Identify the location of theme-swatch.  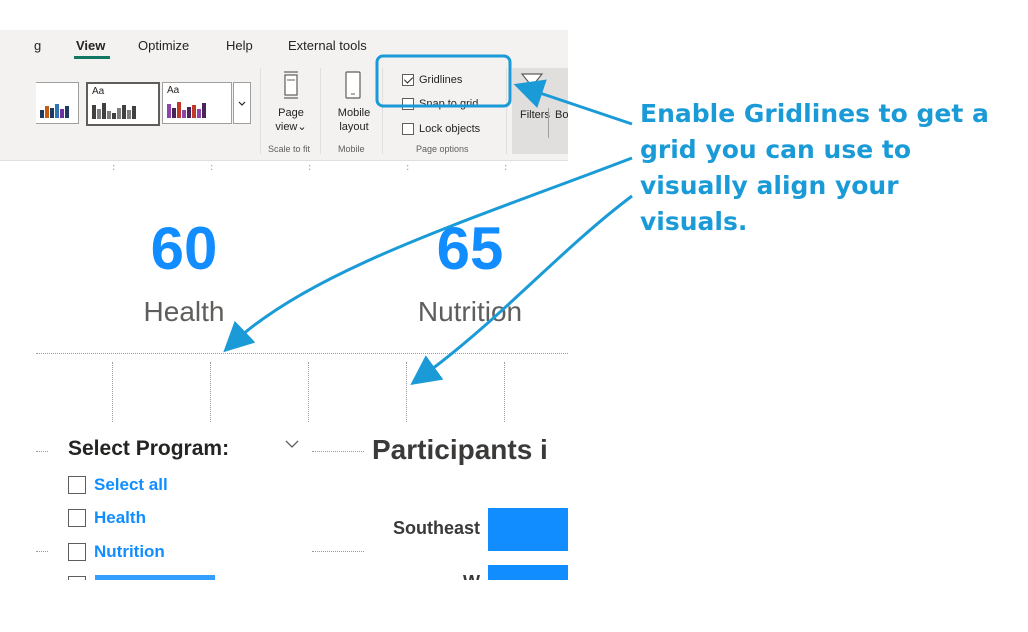
(57, 103).